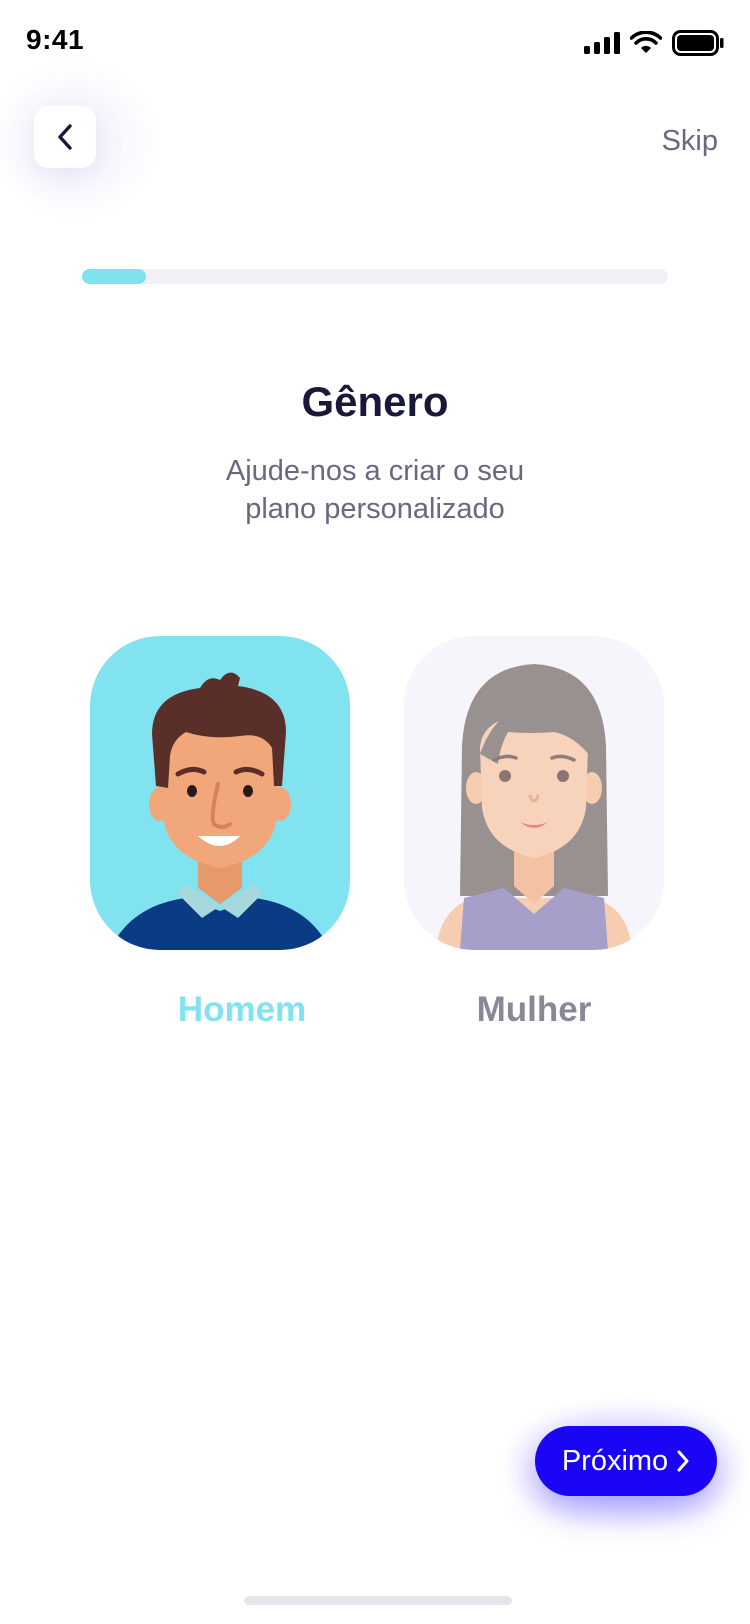  Describe the element at coordinates (690, 141) in the screenshot. I see `skip-link: Skip` at that location.